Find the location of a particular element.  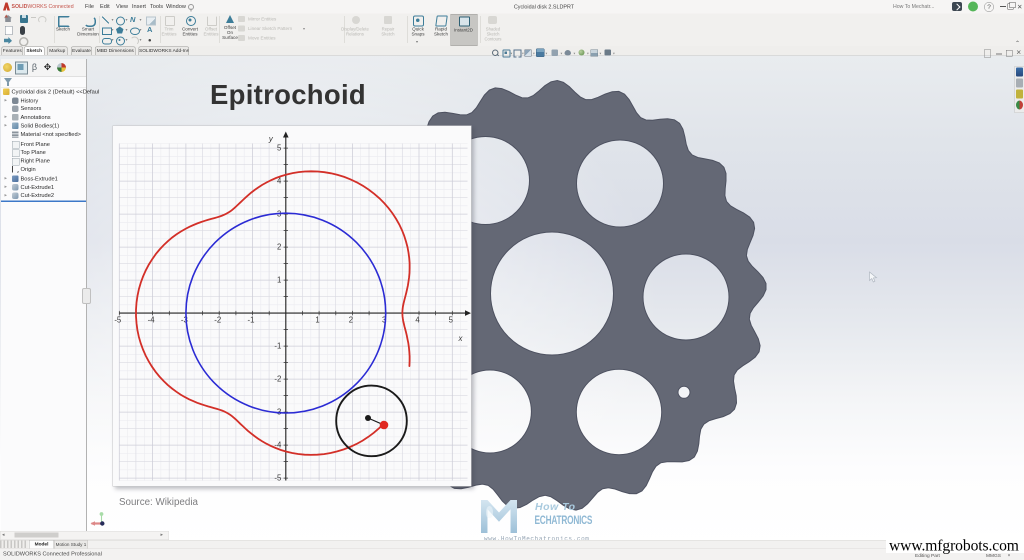

svg-text: y is located at coordinates (271, 139).